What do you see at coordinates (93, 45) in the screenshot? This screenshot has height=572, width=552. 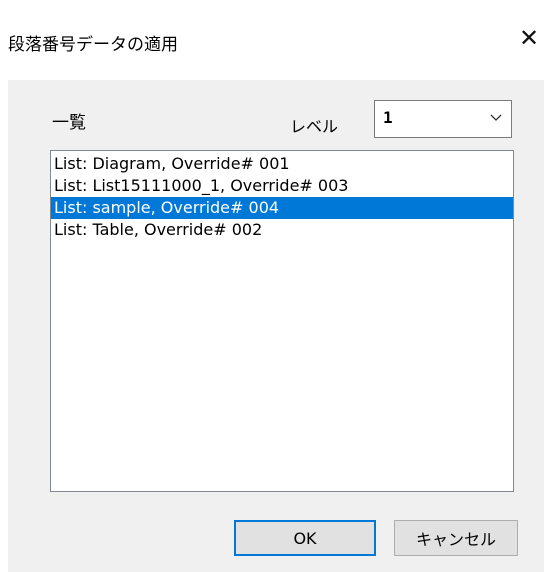 I see `window-title: 段落番号データの適用` at bounding box center [93, 45].